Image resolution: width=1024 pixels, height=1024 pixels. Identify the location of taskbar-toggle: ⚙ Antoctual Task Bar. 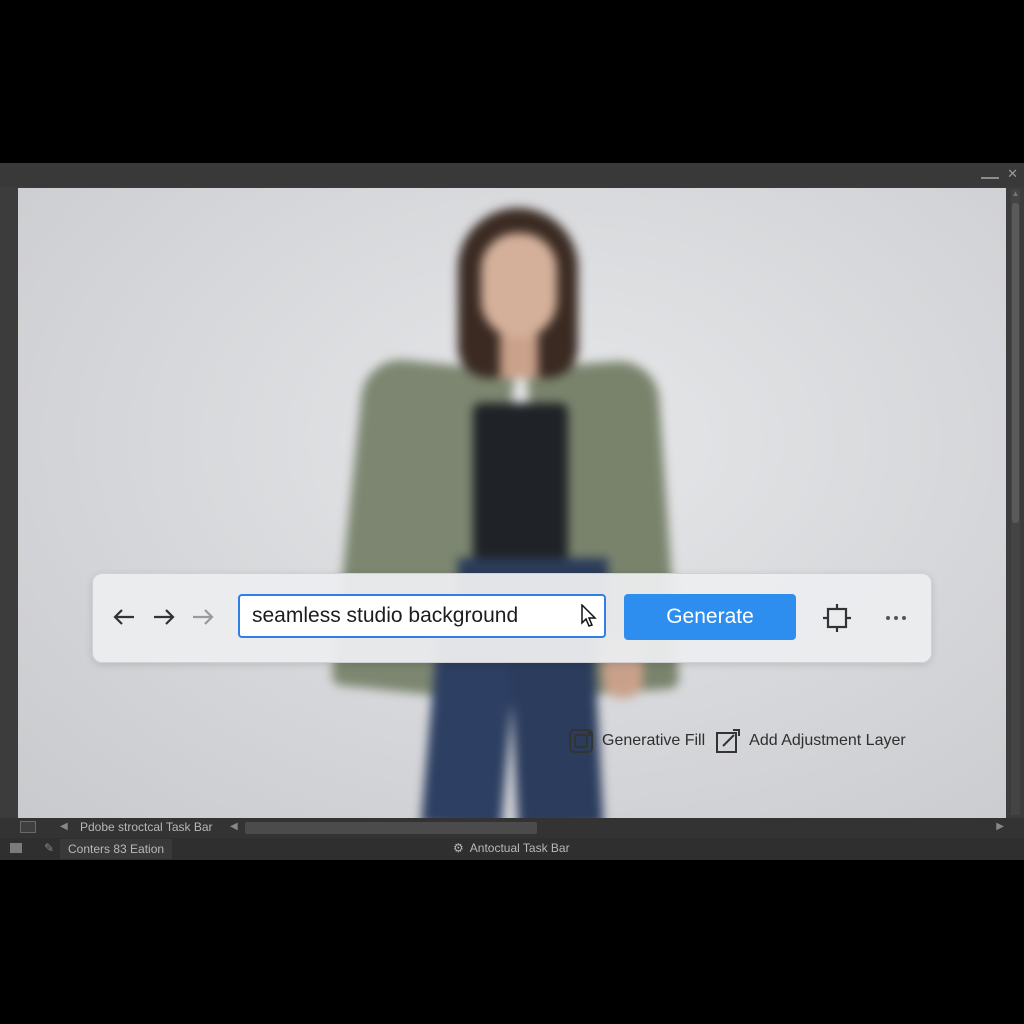
(511, 848).